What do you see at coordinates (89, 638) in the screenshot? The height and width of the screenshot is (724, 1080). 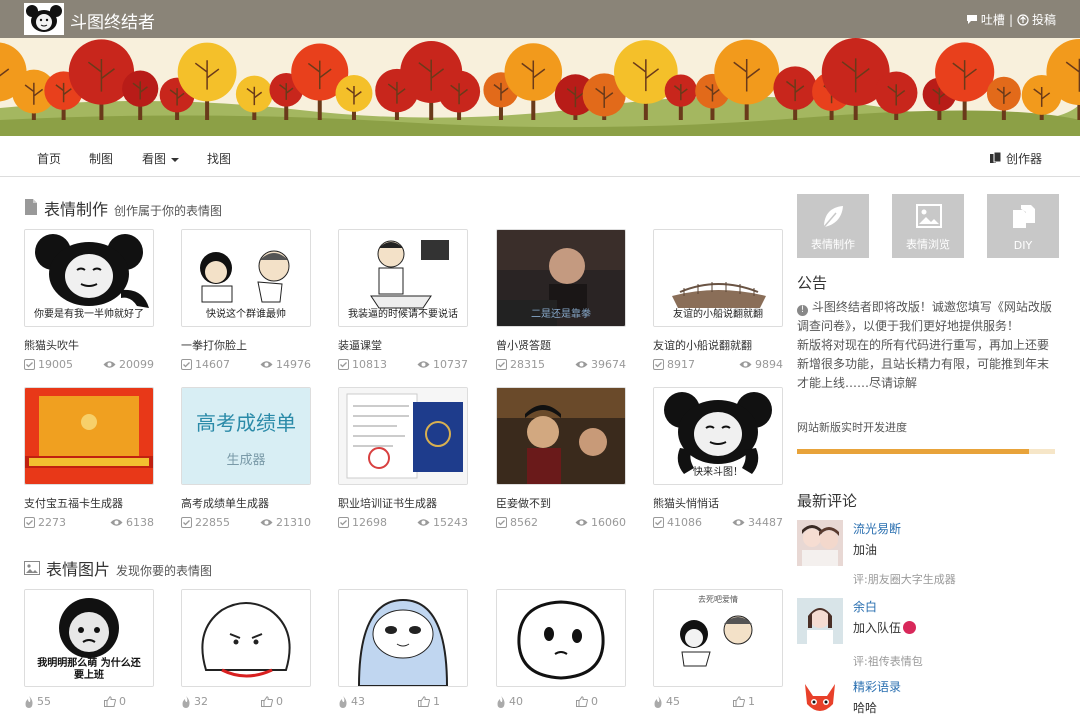 I see `meme-thumbnail: 我明明那么萌 为什么还要上班` at bounding box center [89, 638].